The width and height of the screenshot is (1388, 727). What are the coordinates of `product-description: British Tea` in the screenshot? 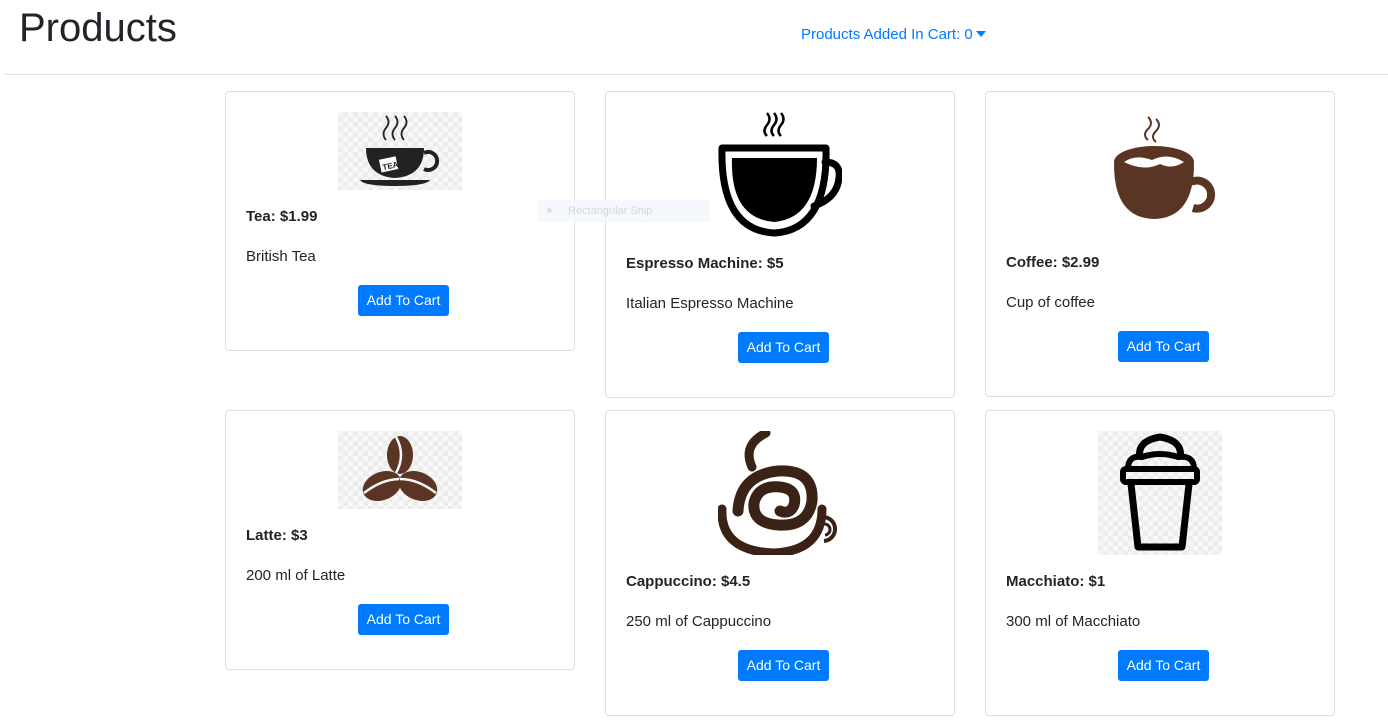 It's located at (281, 256).